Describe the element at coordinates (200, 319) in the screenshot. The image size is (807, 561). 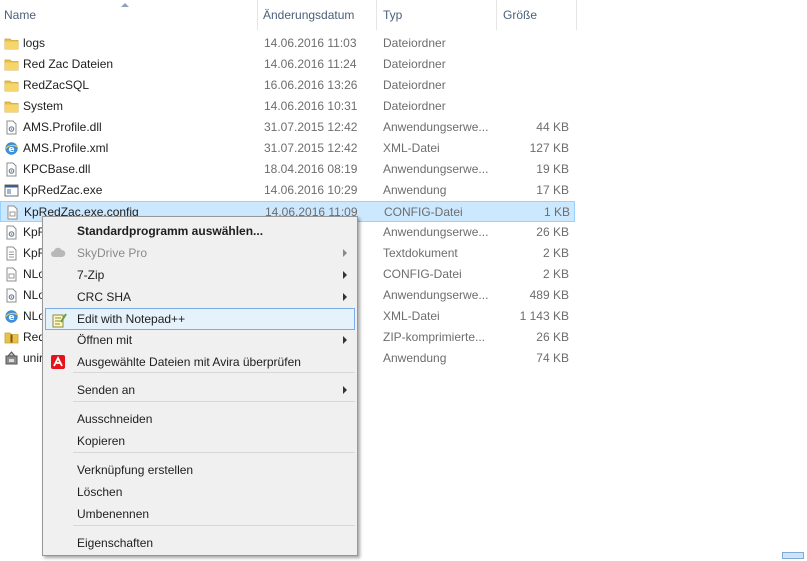
I see `menu-item-edit-with-notepad: Edit with Notepad++` at that location.